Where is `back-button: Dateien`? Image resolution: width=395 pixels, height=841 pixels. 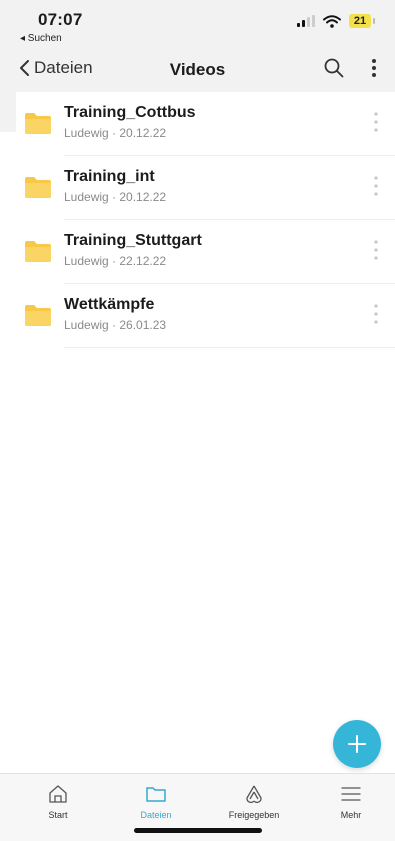 back-button: Dateien is located at coordinates (55, 68).